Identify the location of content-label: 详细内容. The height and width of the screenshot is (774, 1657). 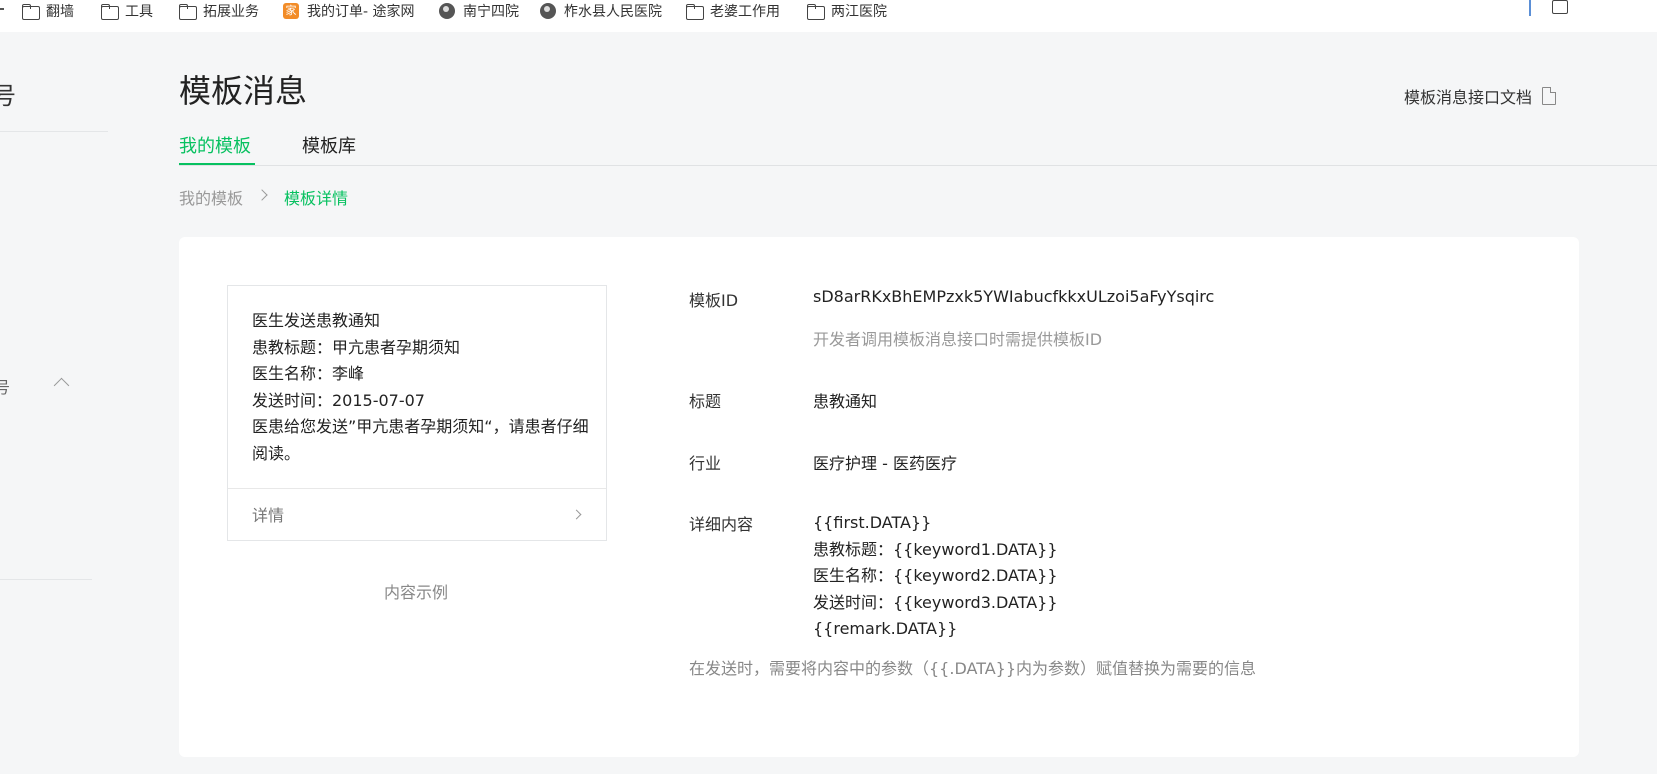
(721, 524).